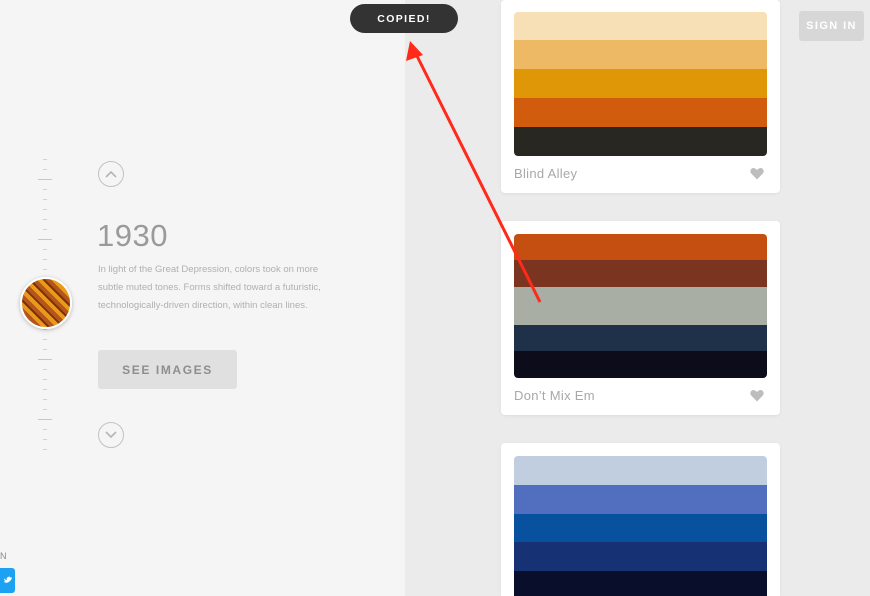  I want to click on palette-card, so click(640, 519).